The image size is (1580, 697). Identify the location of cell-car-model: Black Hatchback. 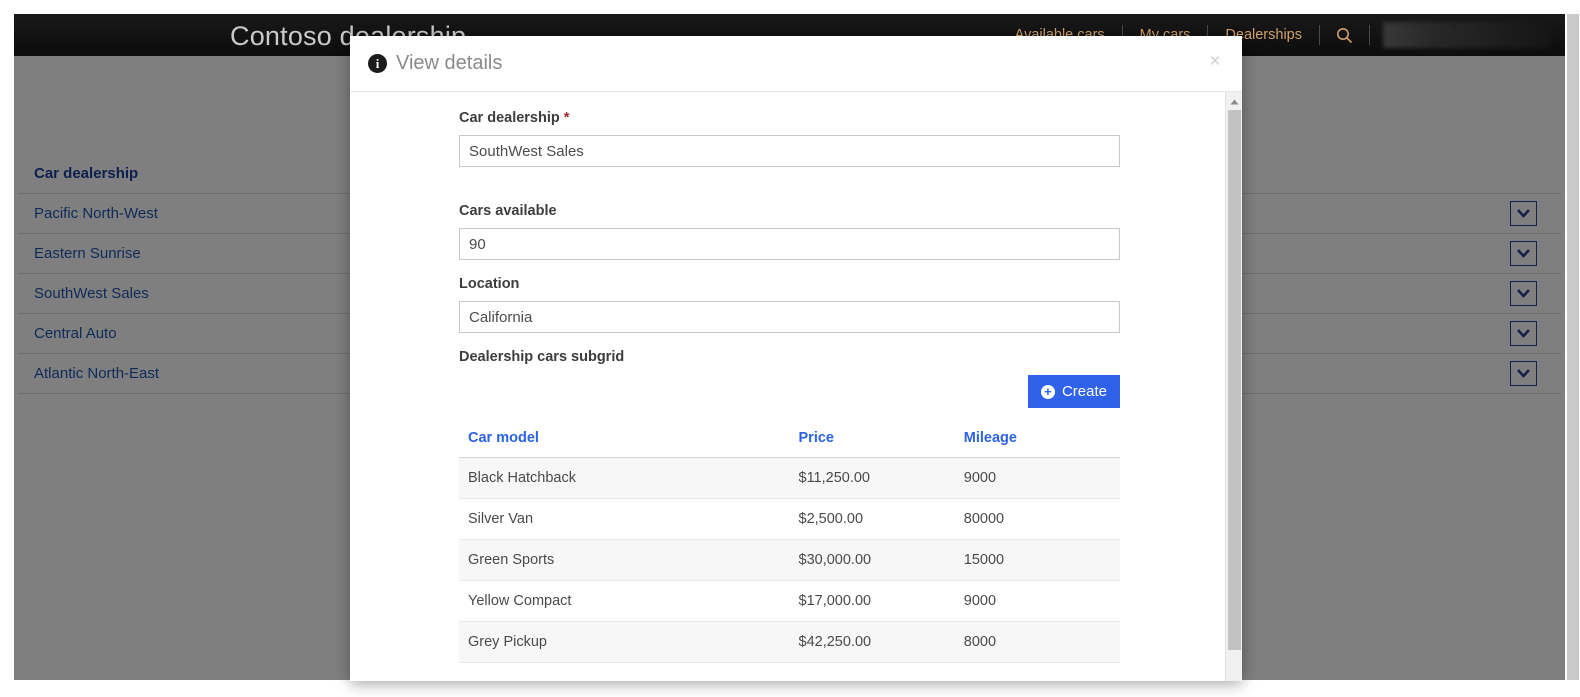
(624, 478).